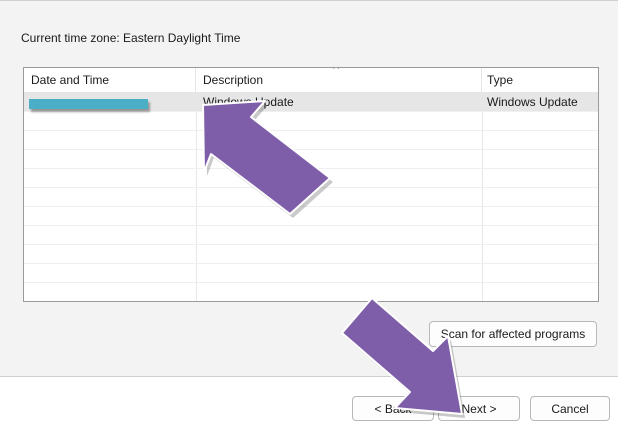  I want to click on column-header-date-time: Date and Time, so click(110, 80).